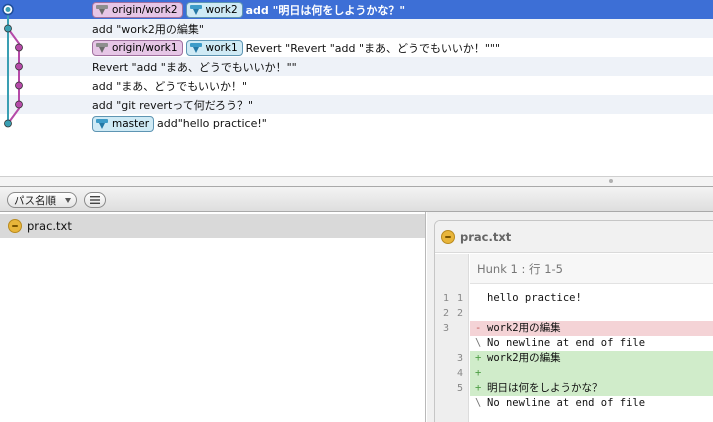 The image size is (713, 422). I want to click on commit-row: add "work2用の編集", so click(356, 28).